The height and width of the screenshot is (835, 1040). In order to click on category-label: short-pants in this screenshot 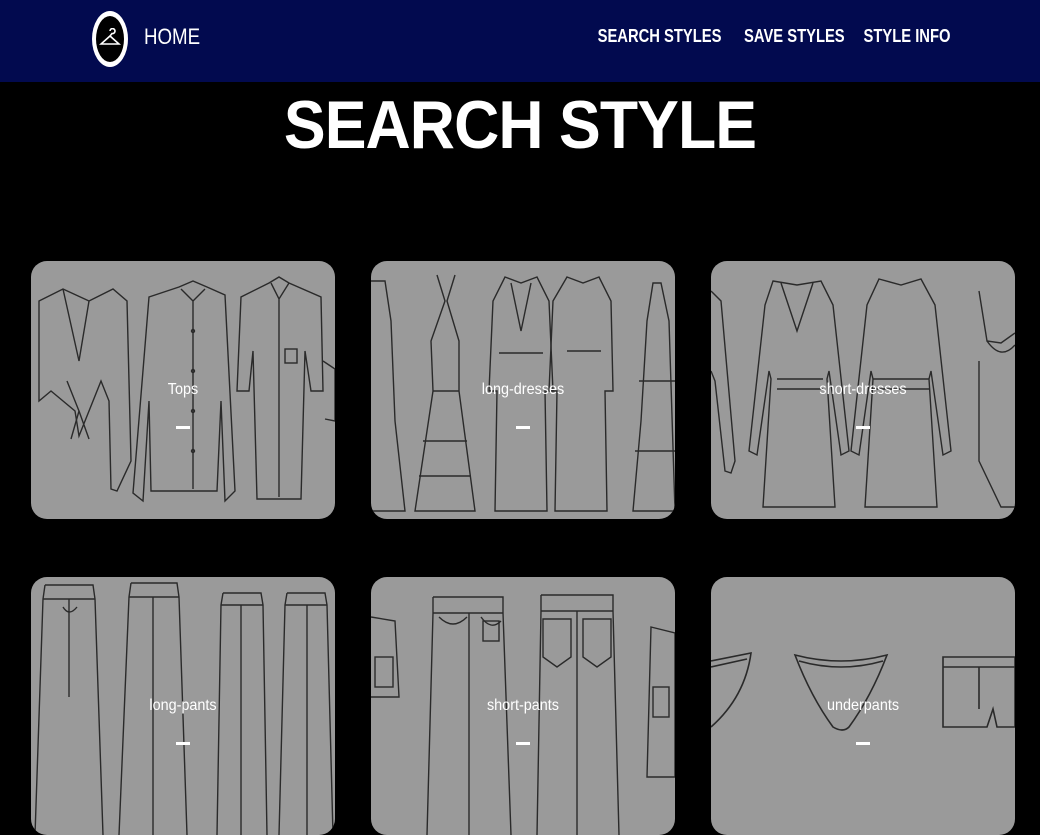, I will do `click(523, 705)`.